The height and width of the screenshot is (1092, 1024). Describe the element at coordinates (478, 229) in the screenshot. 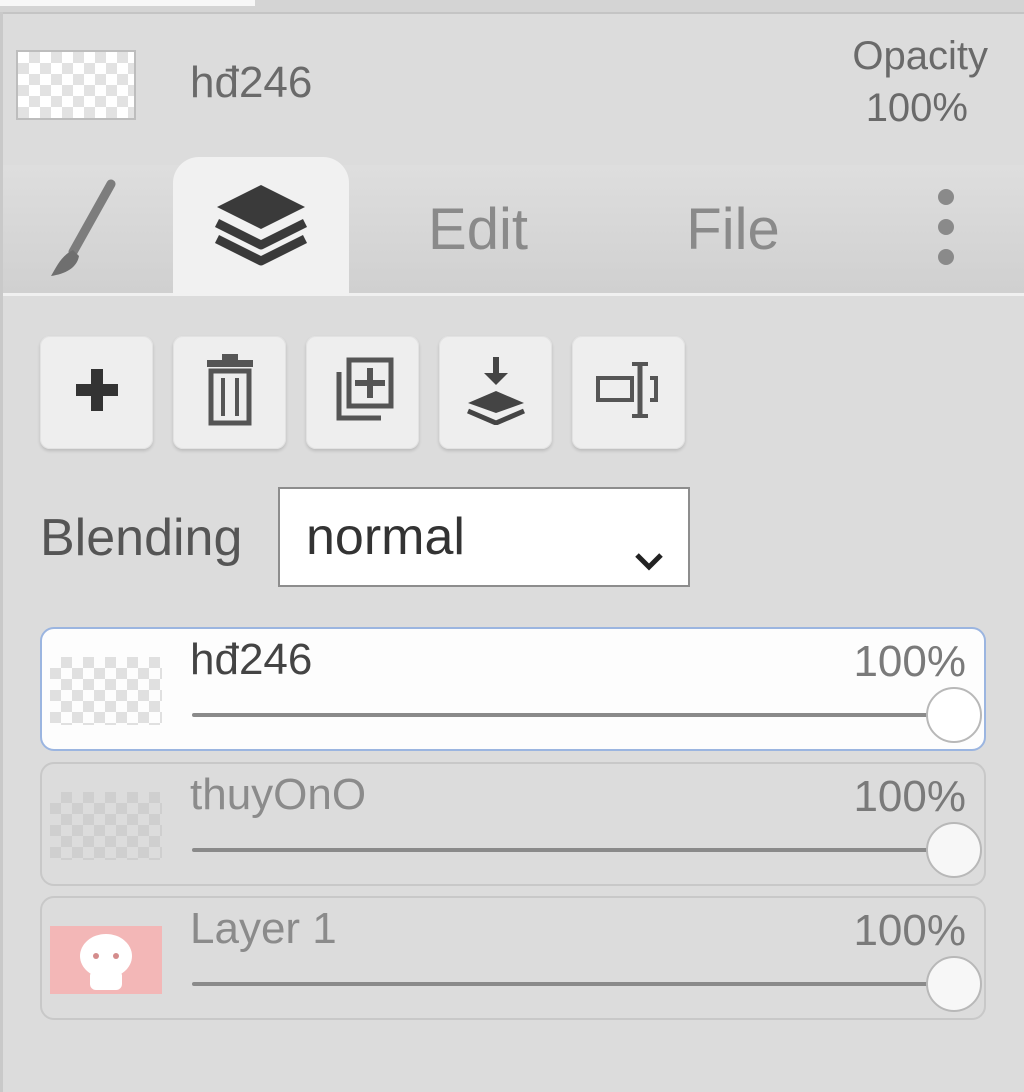

I see `tab-edit: Edit` at that location.